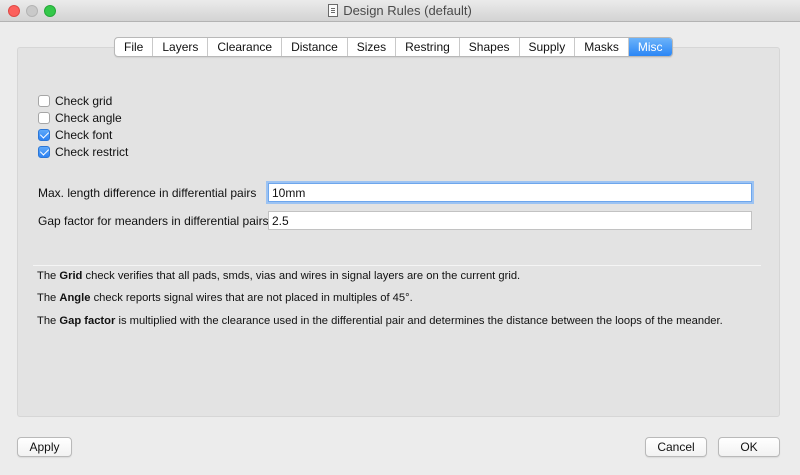  I want to click on help-gap-bold: Gap factor, so click(87, 321).